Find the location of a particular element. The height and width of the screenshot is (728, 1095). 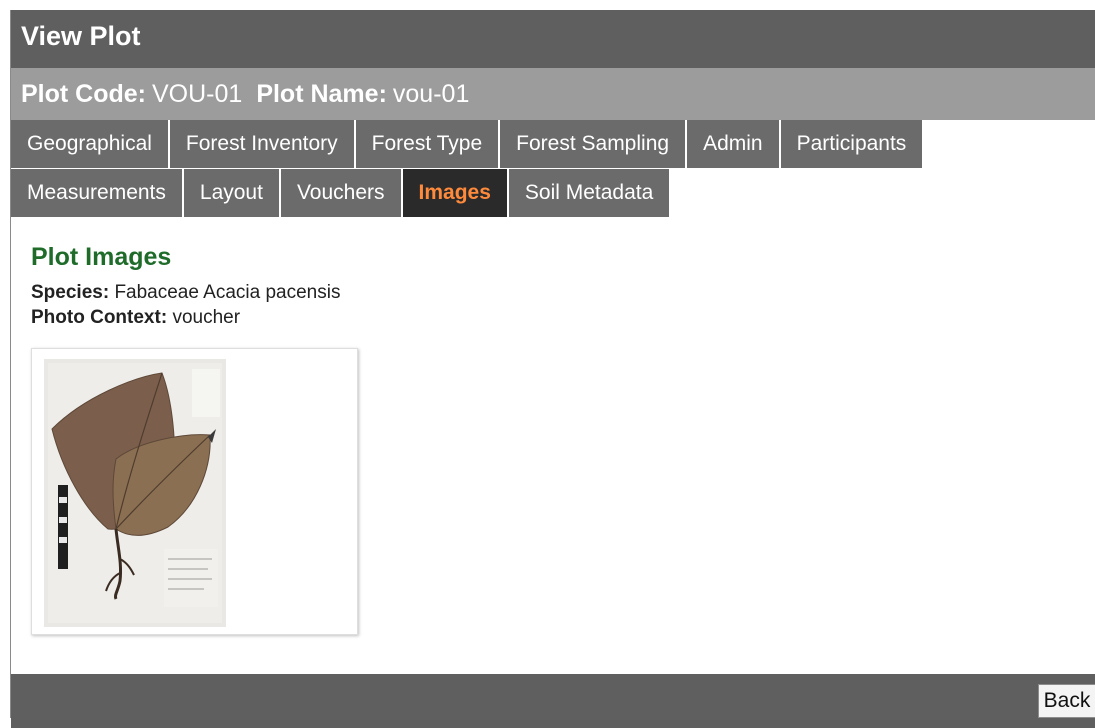

photo-context-line: Photo Context: voucher is located at coordinates (185, 317).